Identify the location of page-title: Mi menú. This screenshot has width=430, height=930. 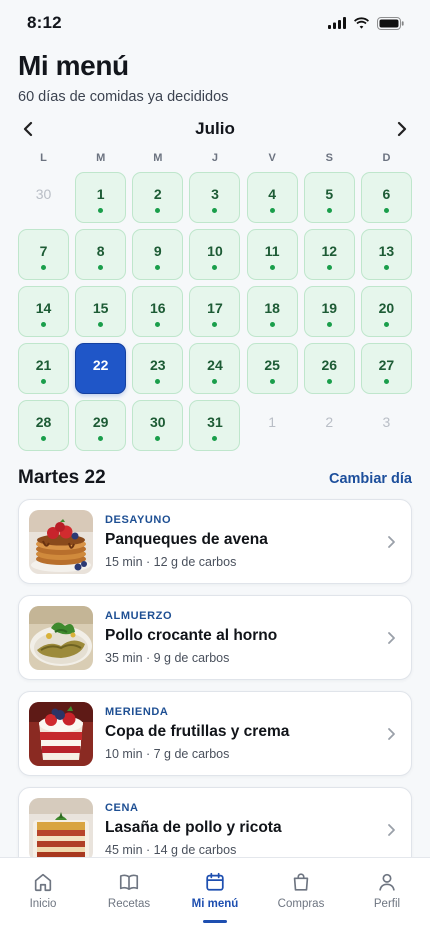
(73, 65).